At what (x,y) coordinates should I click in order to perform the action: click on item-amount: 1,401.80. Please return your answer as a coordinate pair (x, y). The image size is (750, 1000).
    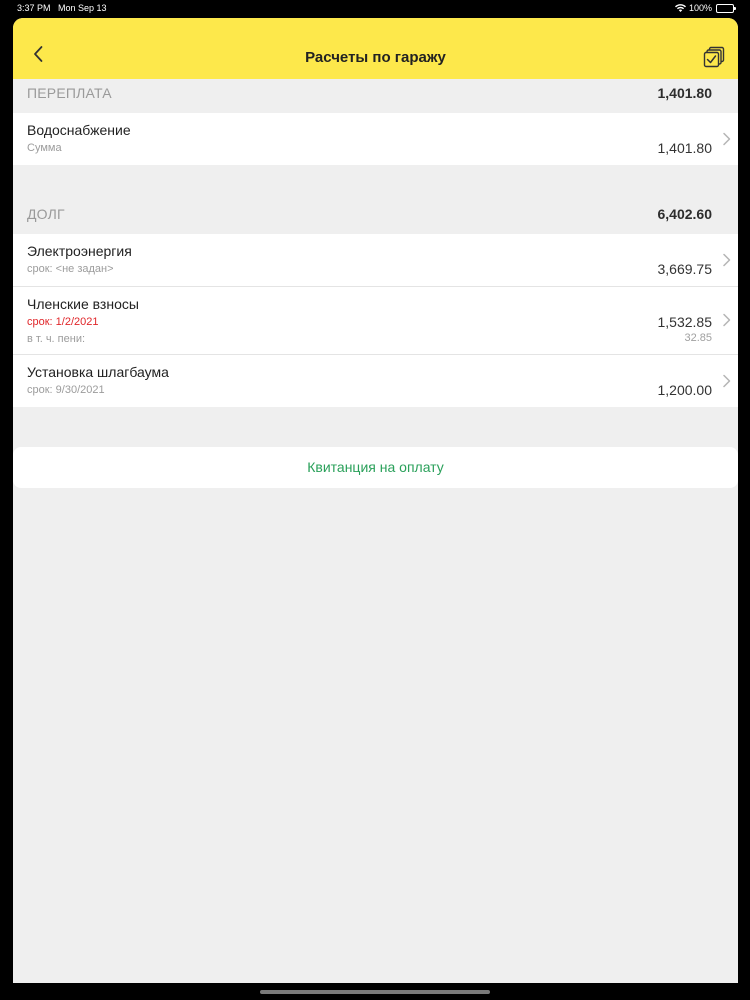
    Looking at the image, I should click on (685, 148).